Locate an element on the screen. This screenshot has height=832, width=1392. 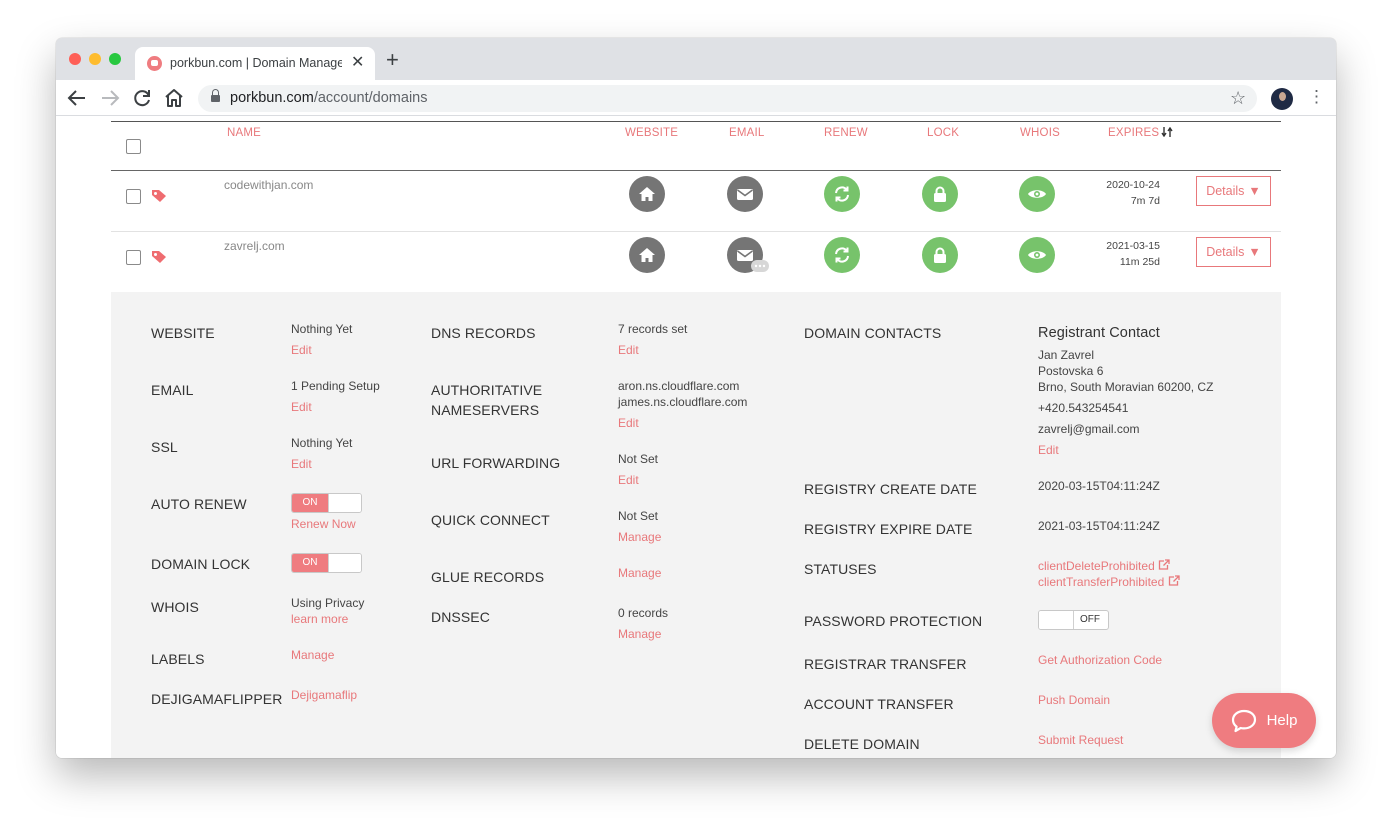
registry-expire-date-label: REGISTRY EXPIRE DATE is located at coordinates (888, 529).